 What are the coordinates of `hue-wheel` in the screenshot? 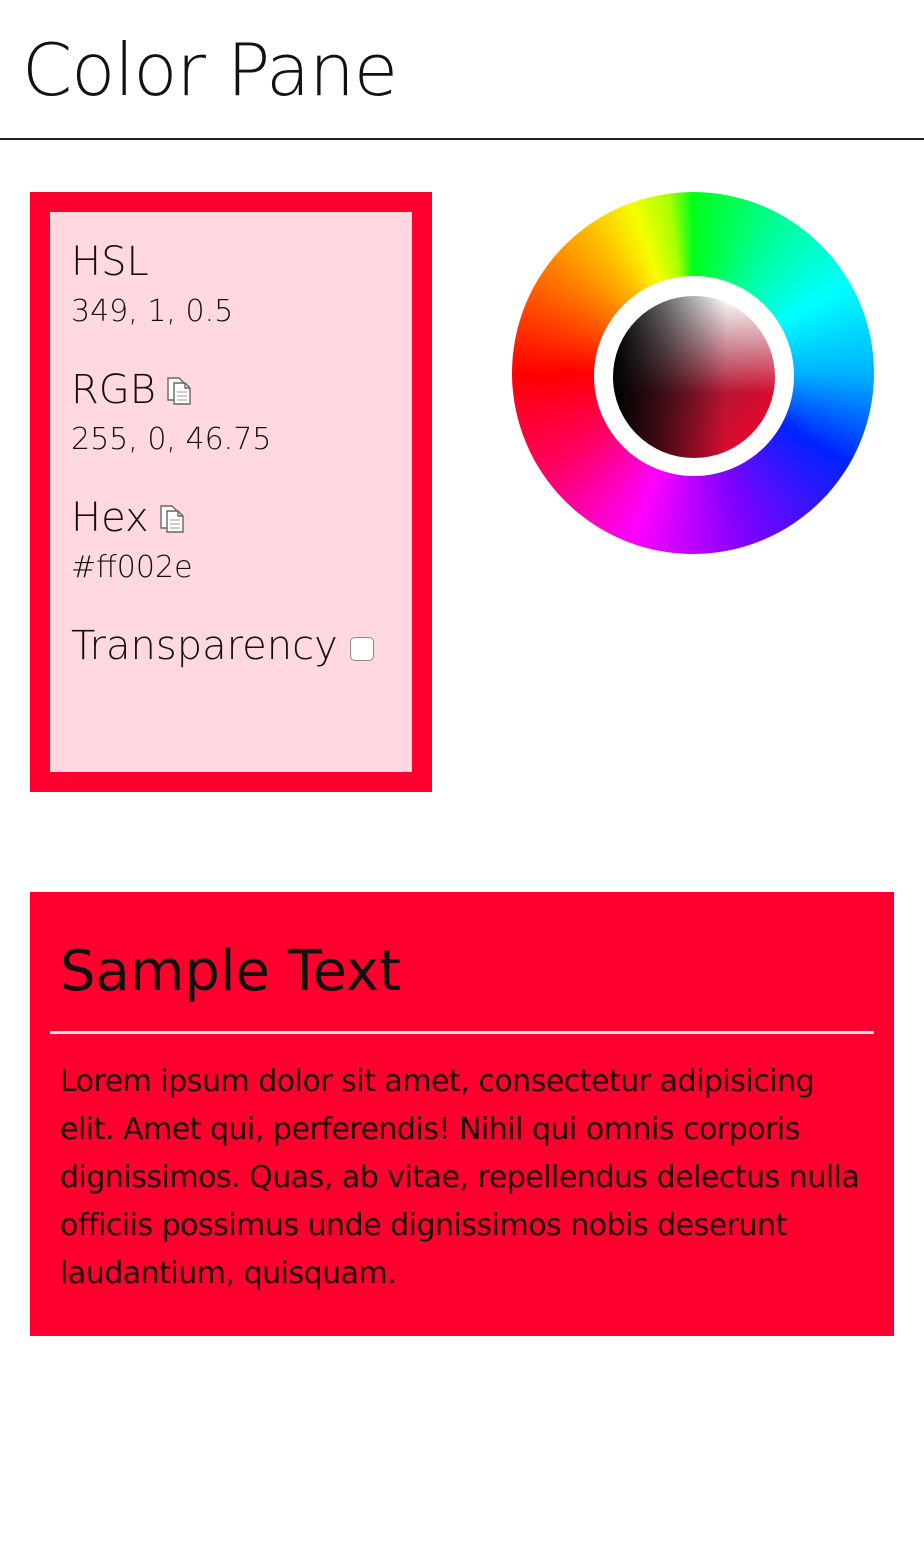 It's located at (693, 373).